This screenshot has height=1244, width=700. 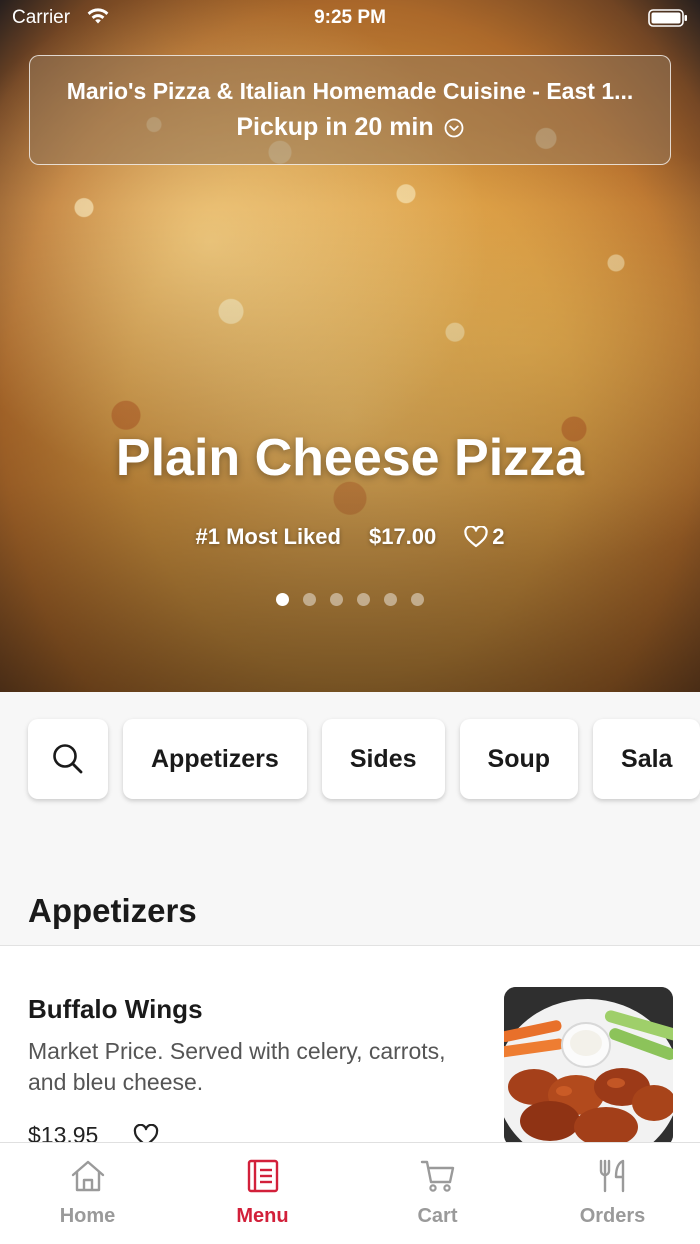 What do you see at coordinates (115, 1009) in the screenshot?
I see `menu-item-name: Buffalo Wings` at bounding box center [115, 1009].